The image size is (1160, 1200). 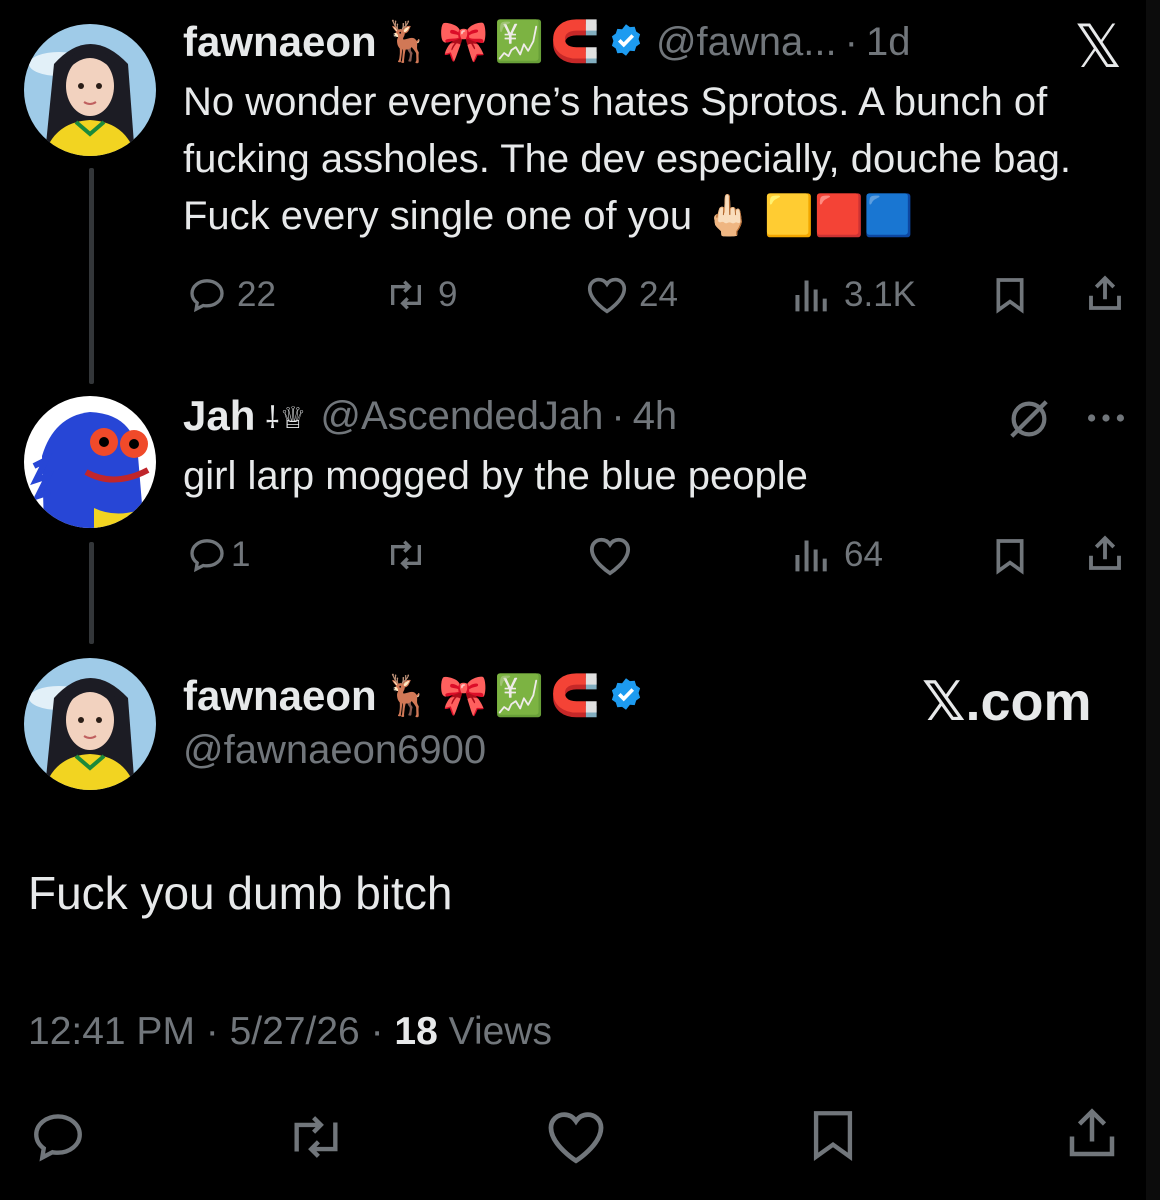 What do you see at coordinates (500, 1031) in the screenshot?
I see `views-label: Views` at bounding box center [500, 1031].